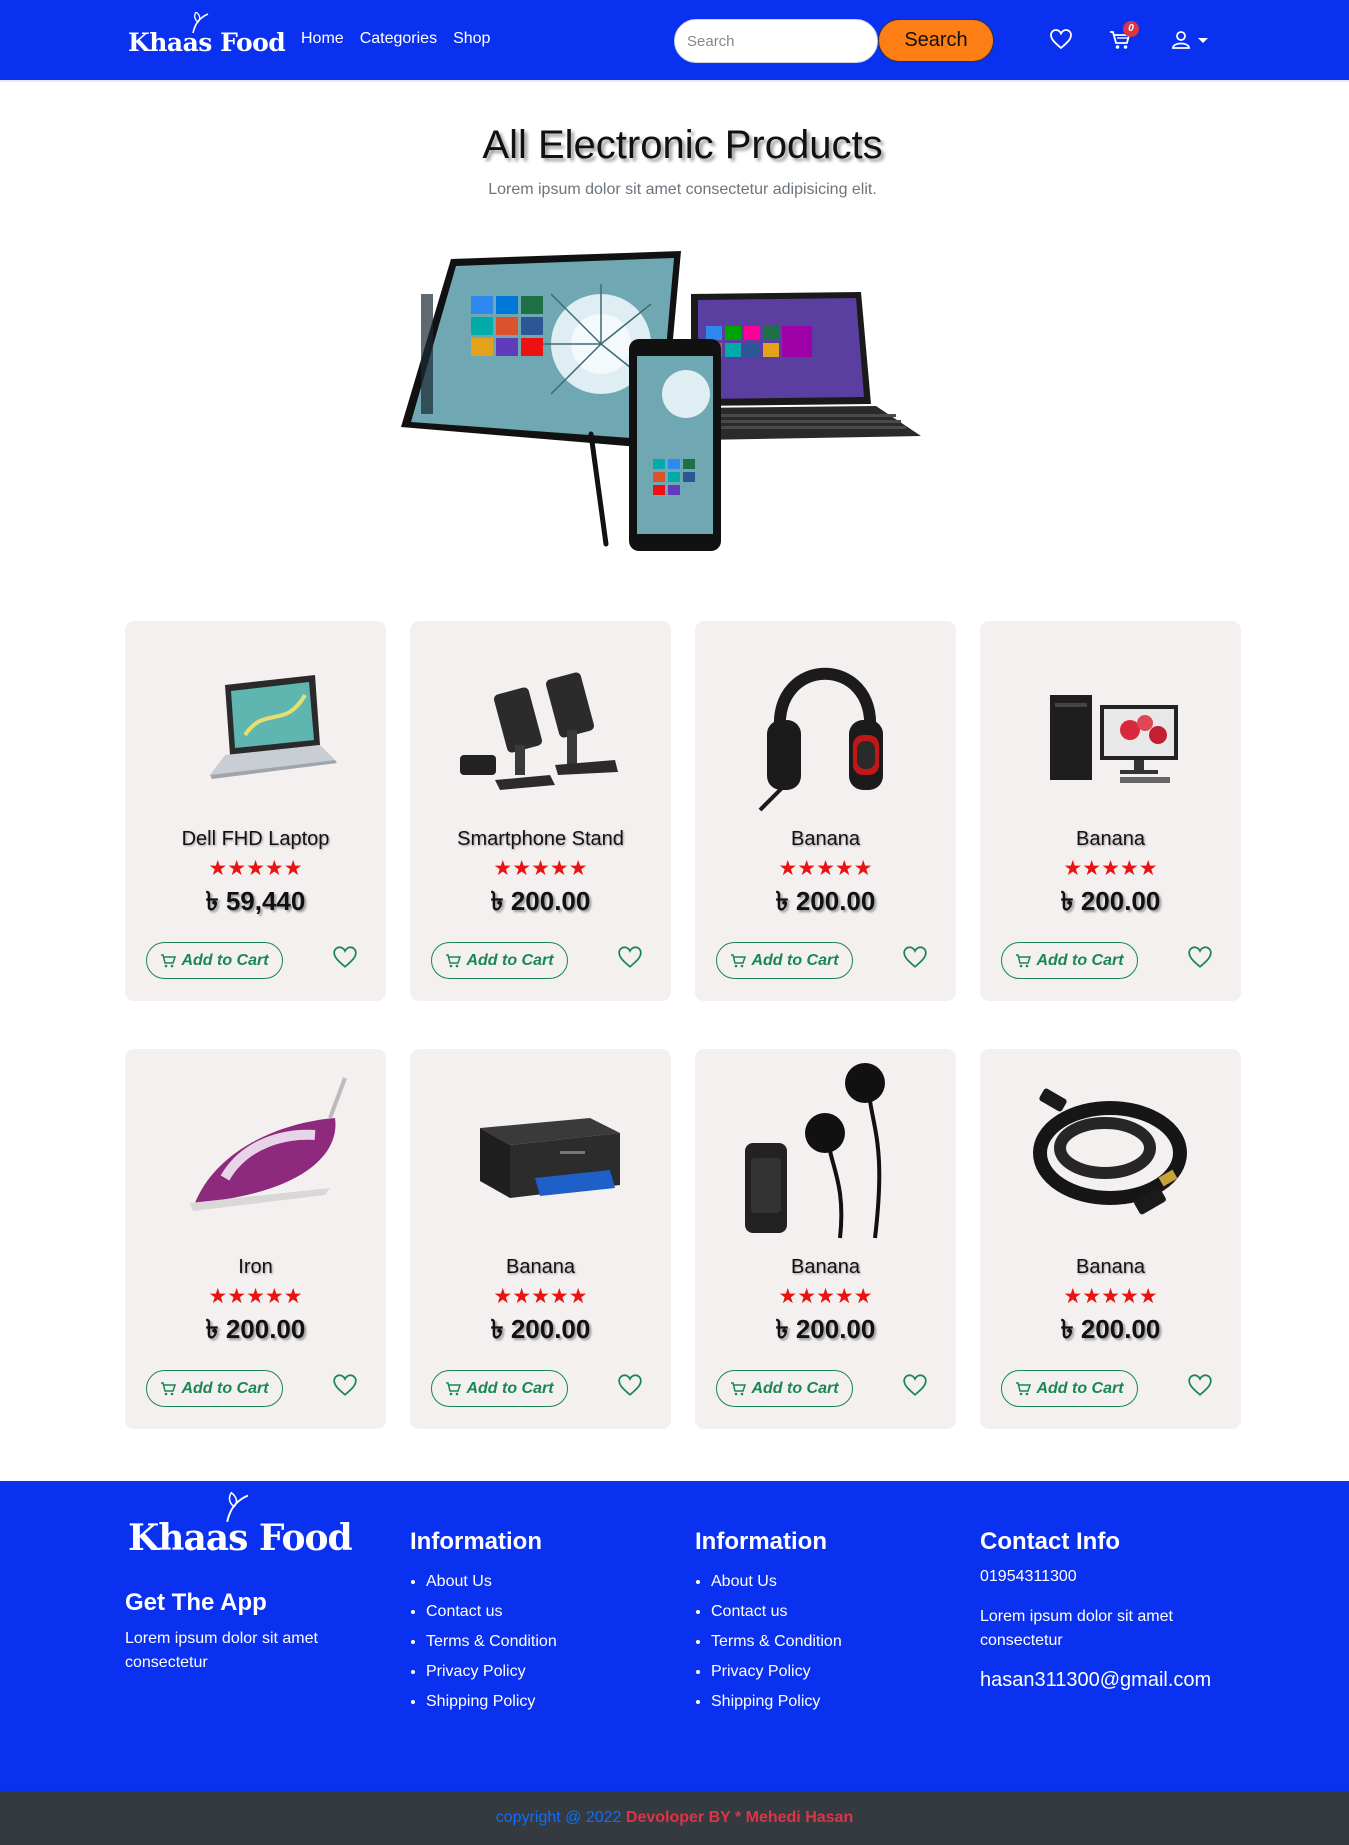 Image resolution: width=1349 pixels, height=1845 pixels. I want to click on page-title: All Electronic Products, so click(682, 145).